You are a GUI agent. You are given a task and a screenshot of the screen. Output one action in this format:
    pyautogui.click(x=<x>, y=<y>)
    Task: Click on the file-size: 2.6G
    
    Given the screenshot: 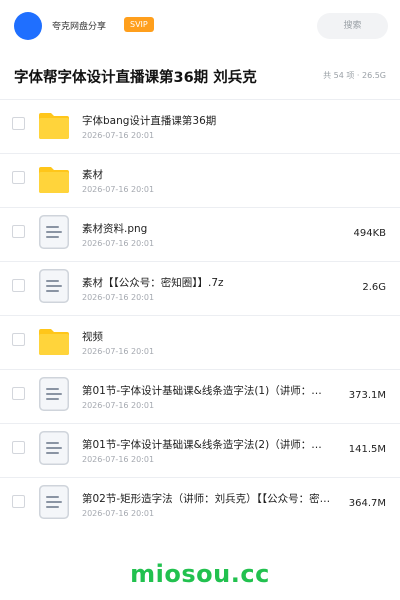 What is the action you would take?
    pyautogui.click(x=374, y=287)
    